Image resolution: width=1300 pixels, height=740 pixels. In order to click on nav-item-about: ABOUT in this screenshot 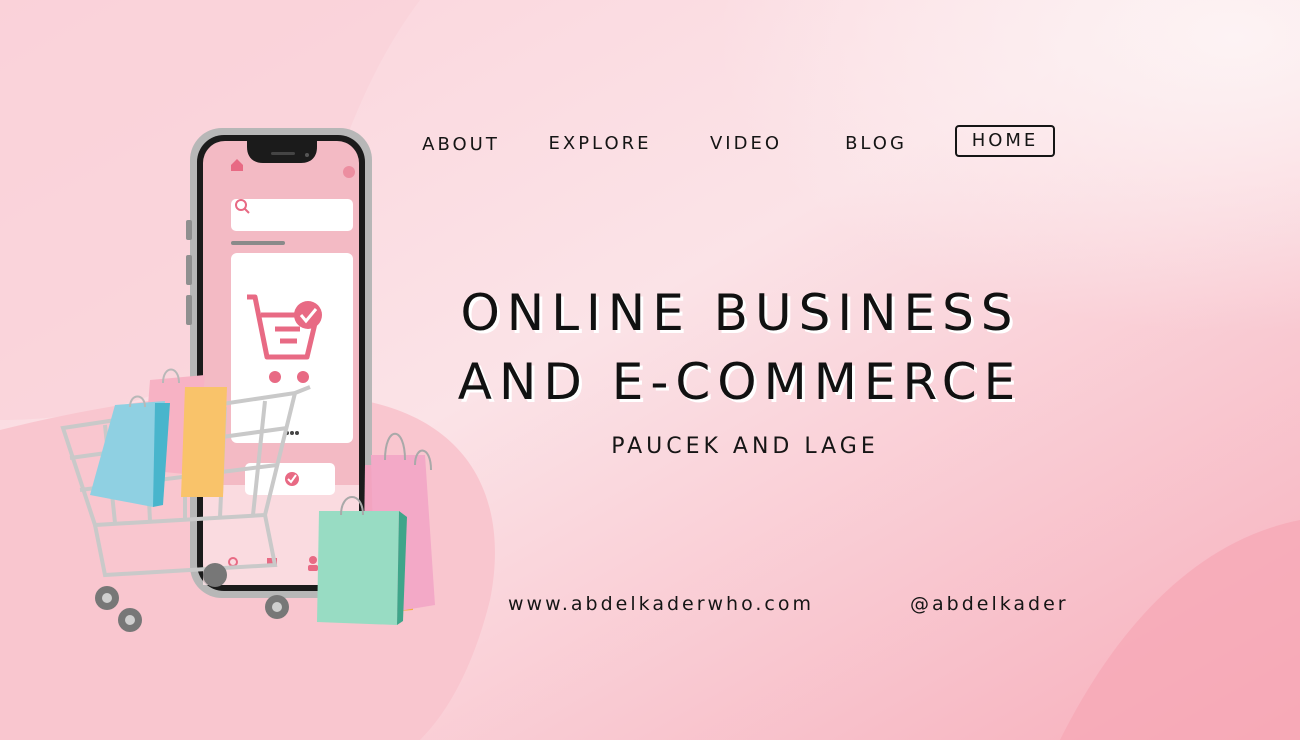, I will do `click(461, 145)`.